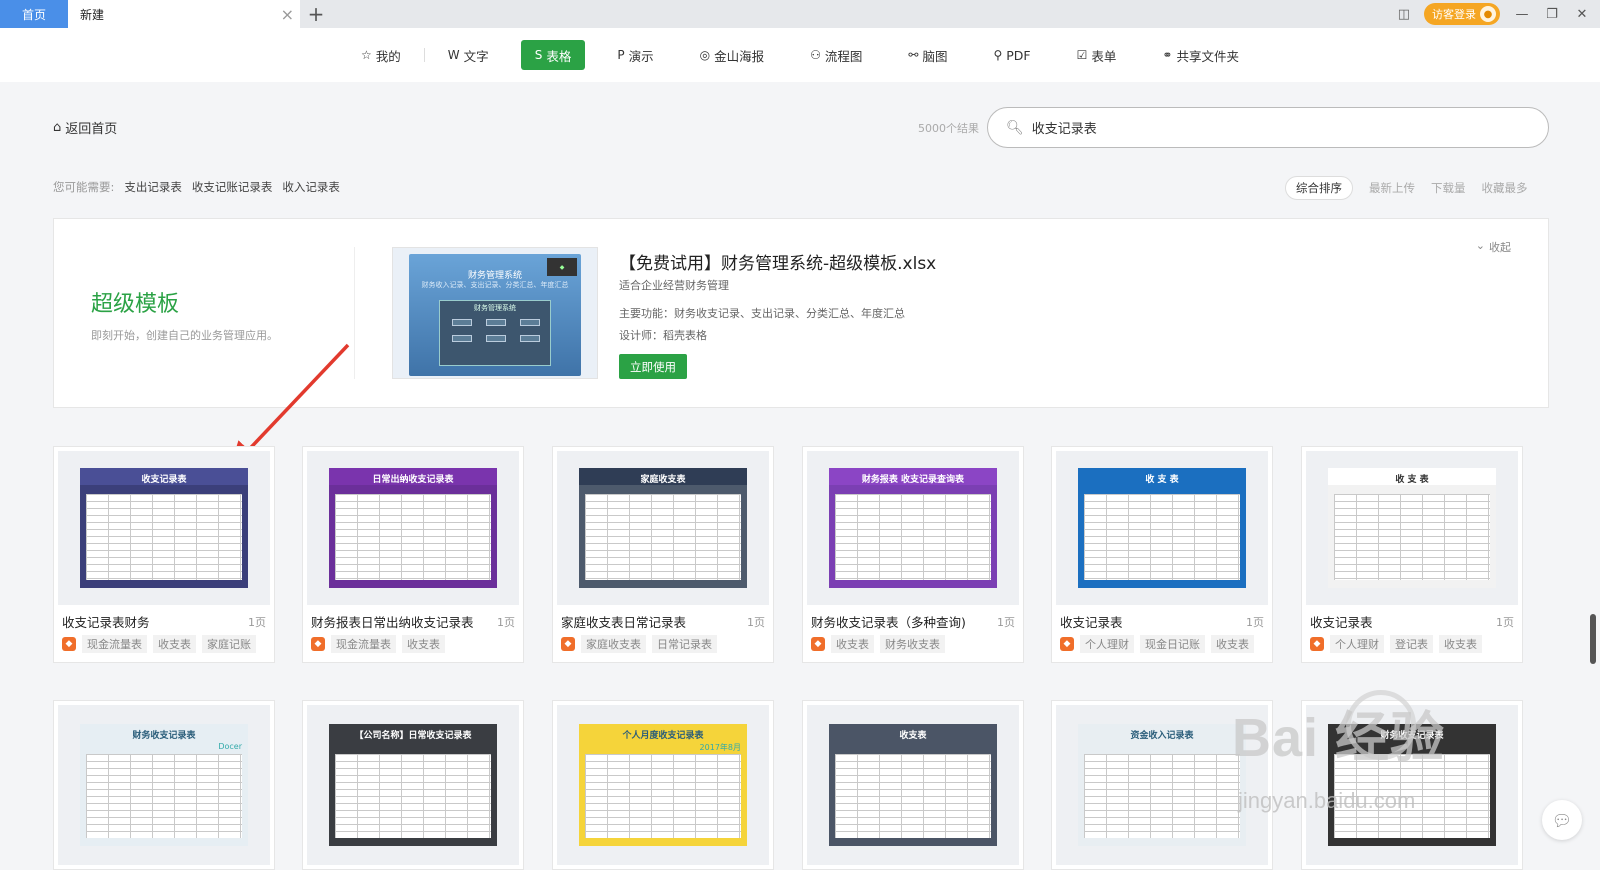 The image size is (1600, 870). I want to click on nav-label: 演示, so click(641, 56).